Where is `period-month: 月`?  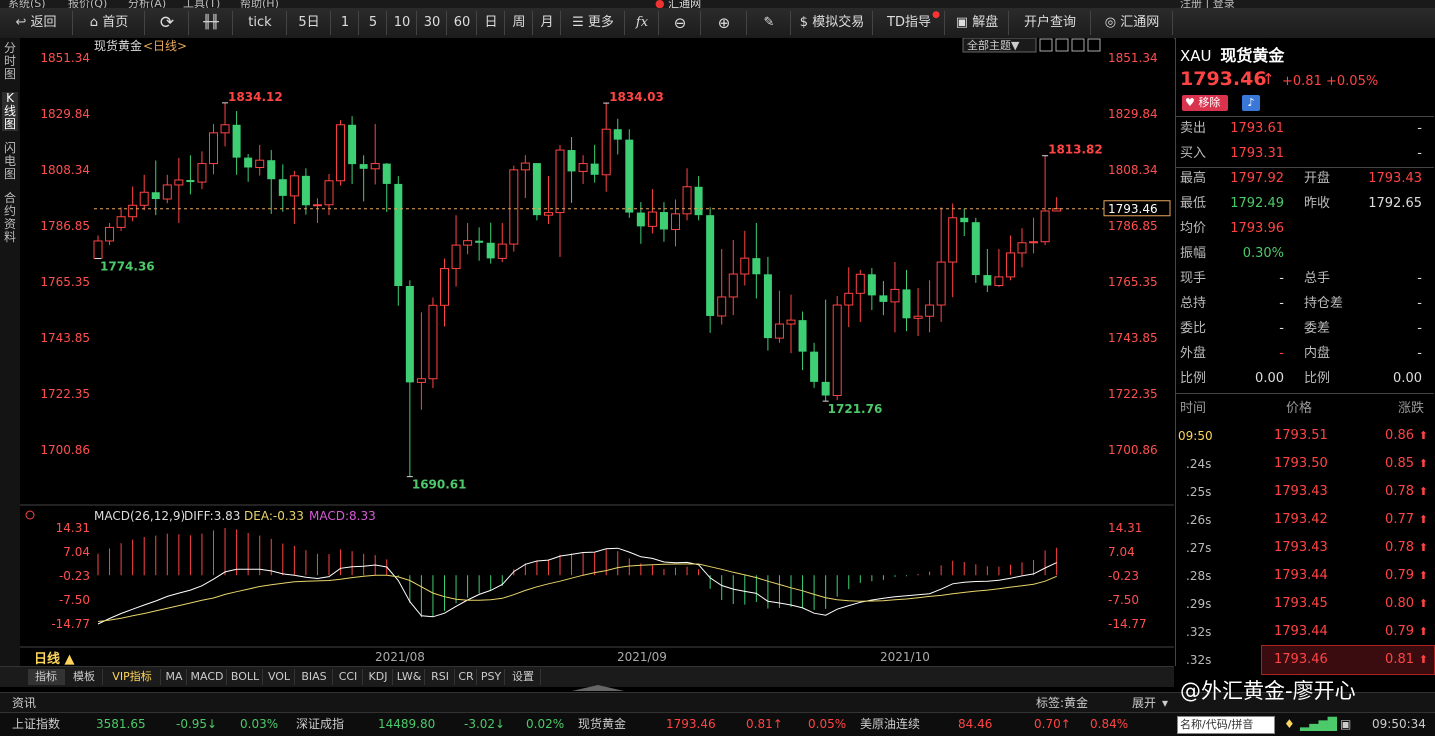 period-month: 月 is located at coordinates (547, 23).